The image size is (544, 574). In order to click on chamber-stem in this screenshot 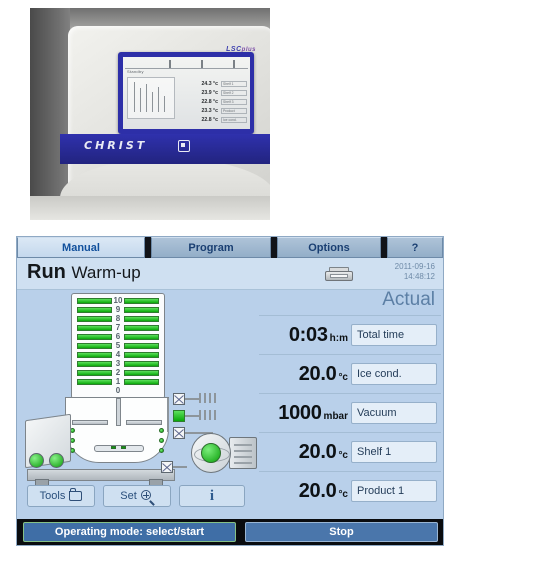, I will do `click(118, 412)`.